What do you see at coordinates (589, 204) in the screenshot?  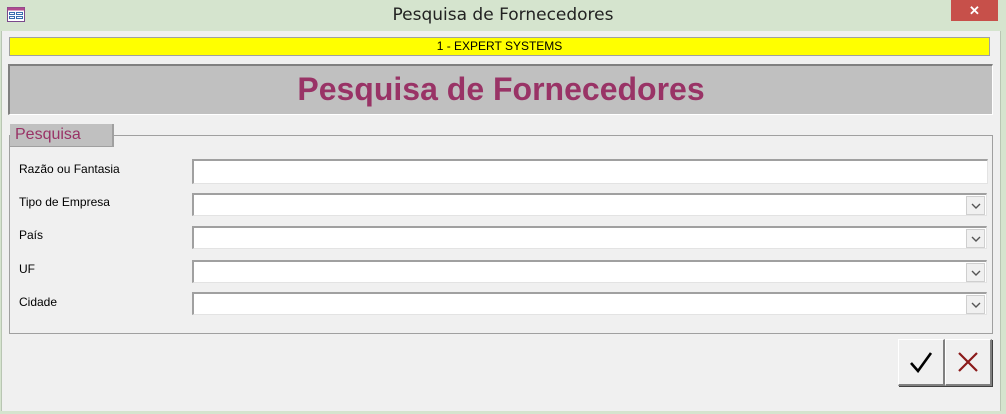 I see `tipo-empresa-combo` at bounding box center [589, 204].